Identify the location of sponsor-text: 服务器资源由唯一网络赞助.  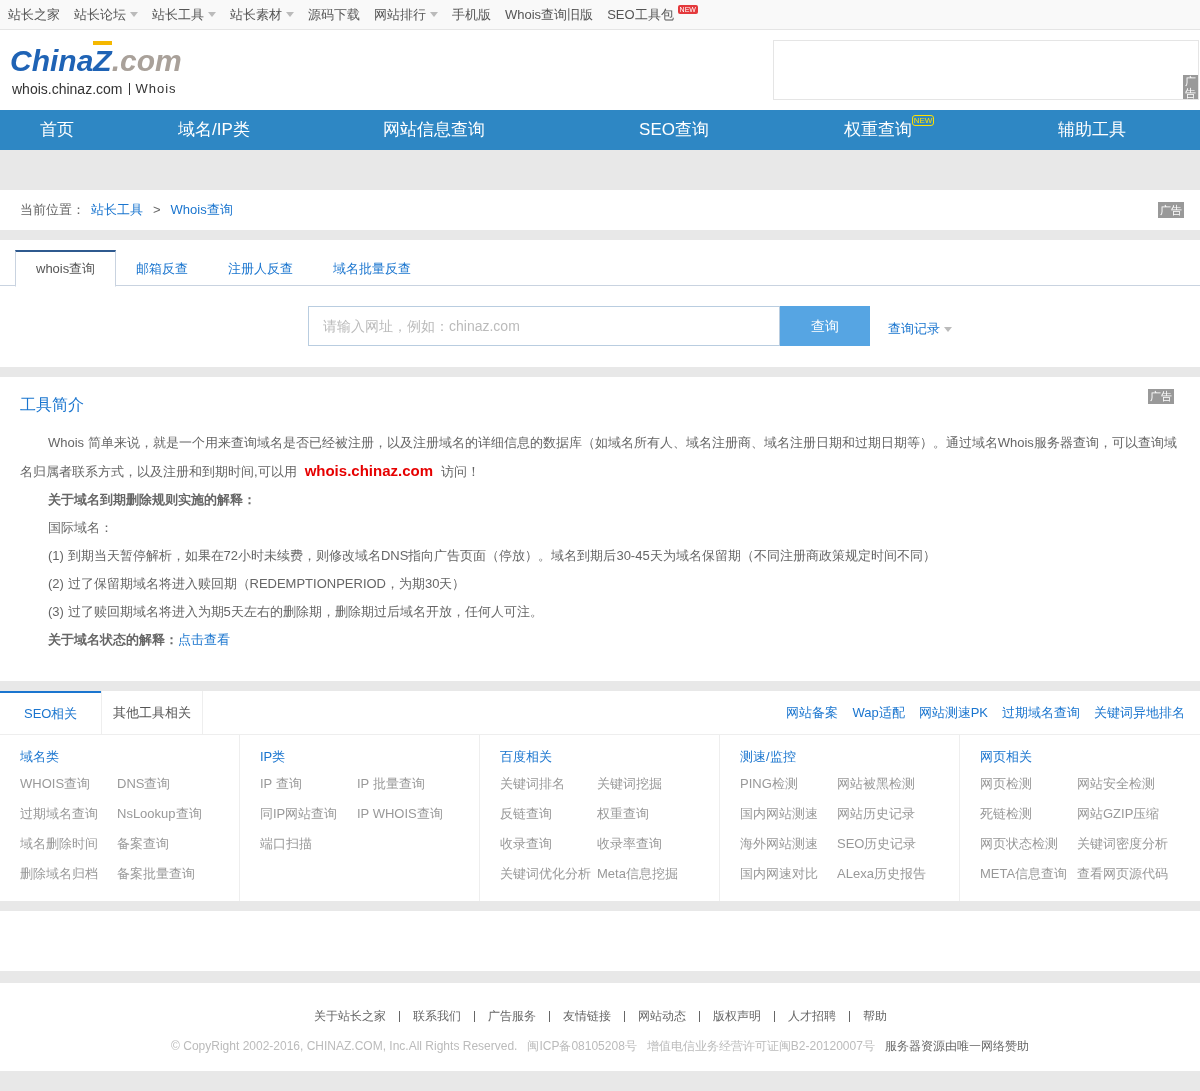
(956, 1046).